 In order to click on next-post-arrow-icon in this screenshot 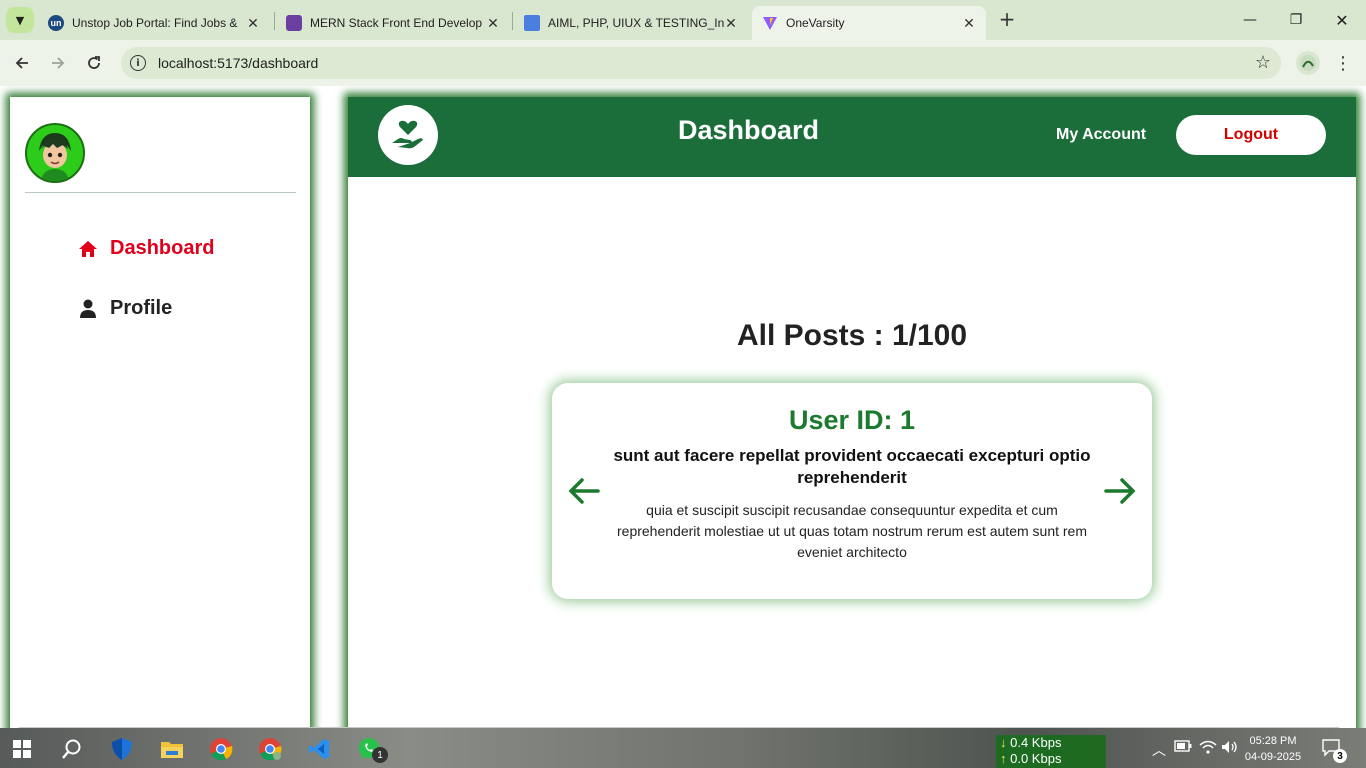, I will do `click(1120, 491)`.